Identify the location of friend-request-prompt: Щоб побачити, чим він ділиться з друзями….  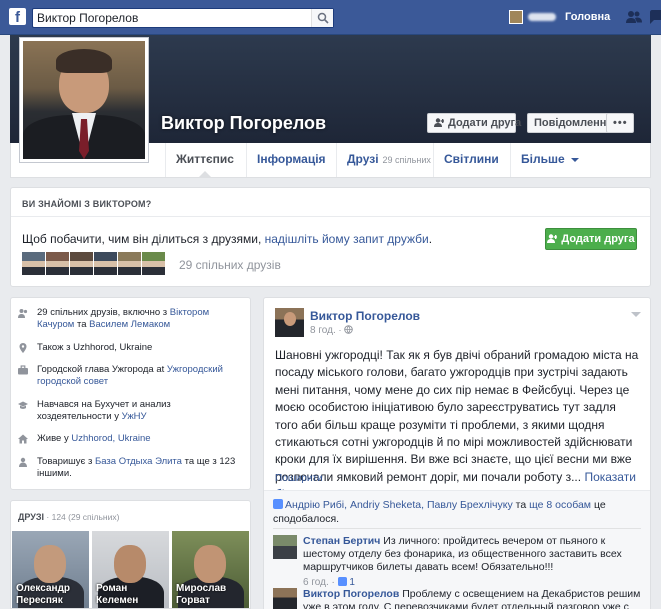
(227, 239).